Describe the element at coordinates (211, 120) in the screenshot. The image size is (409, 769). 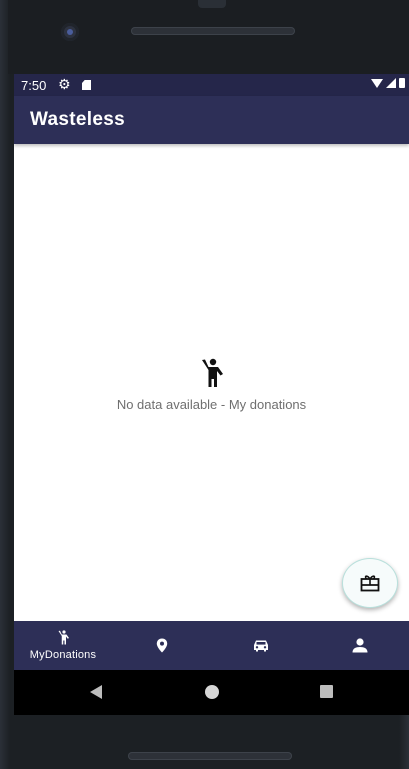
I see `app-bar: Wasteless` at that location.